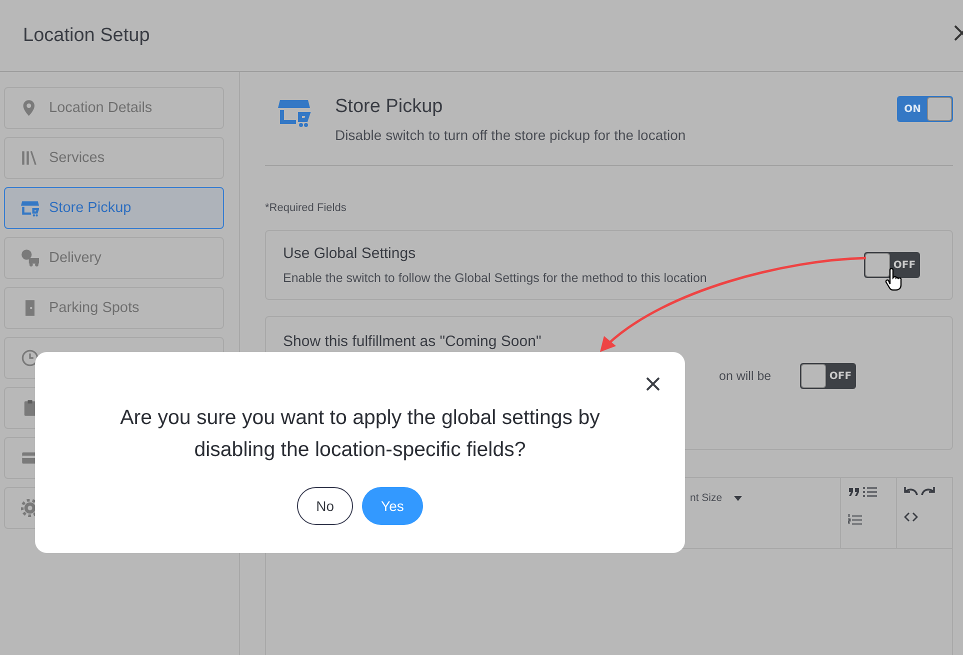  I want to click on font-size-dropdown: nt Size, so click(706, 498).